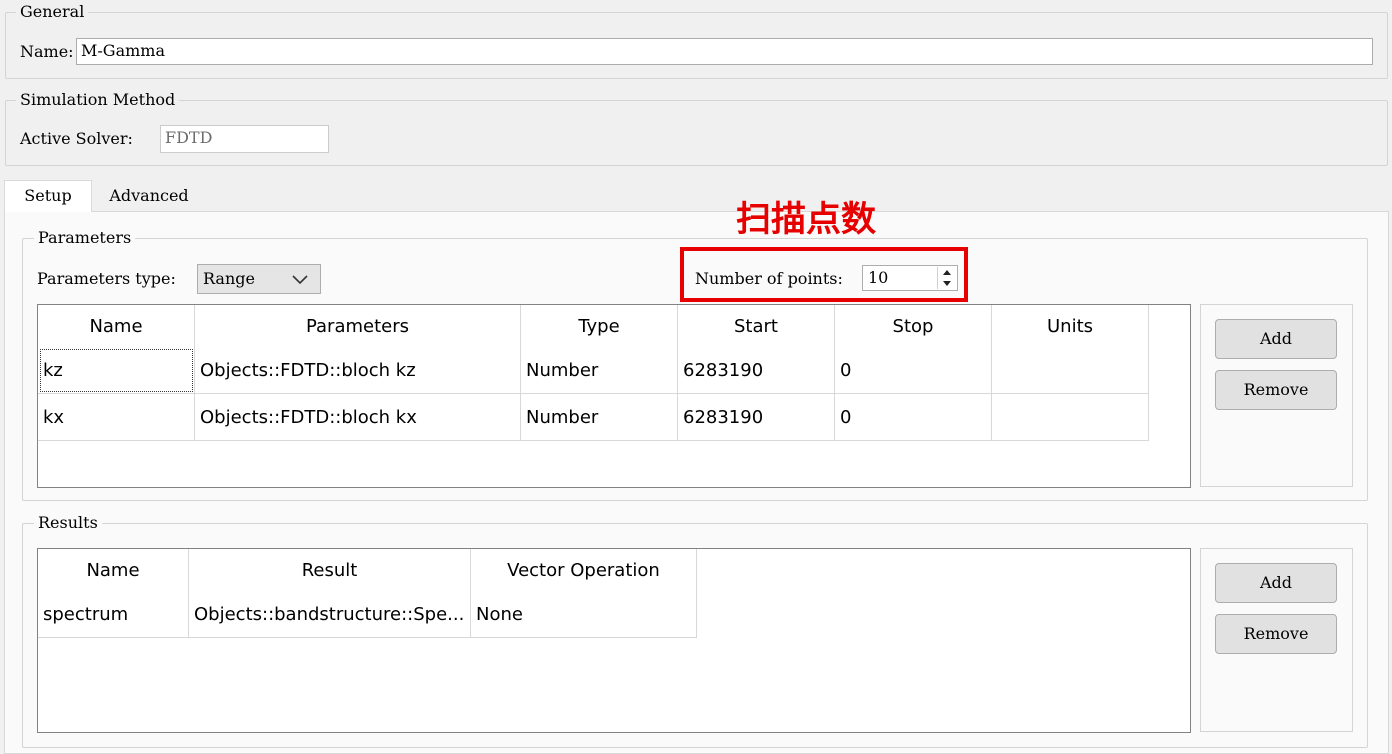  What do you see at coordinates (300, 280) in the screenshot?
I see `chevron-down-icon` at bounding box center [300, 280].